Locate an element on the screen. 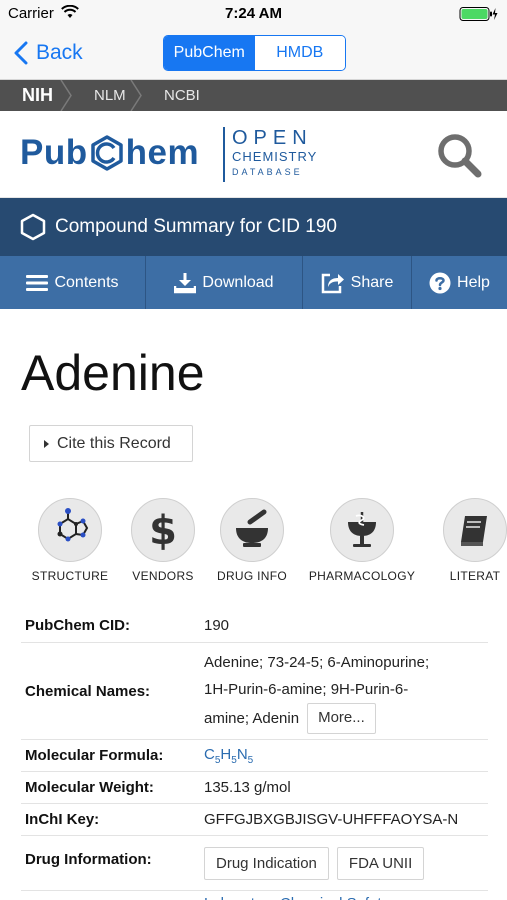 The height and width of the screenshot is (900, 507). status-bar: Carrier 7:24 AM is located at coordinates (253, 14).